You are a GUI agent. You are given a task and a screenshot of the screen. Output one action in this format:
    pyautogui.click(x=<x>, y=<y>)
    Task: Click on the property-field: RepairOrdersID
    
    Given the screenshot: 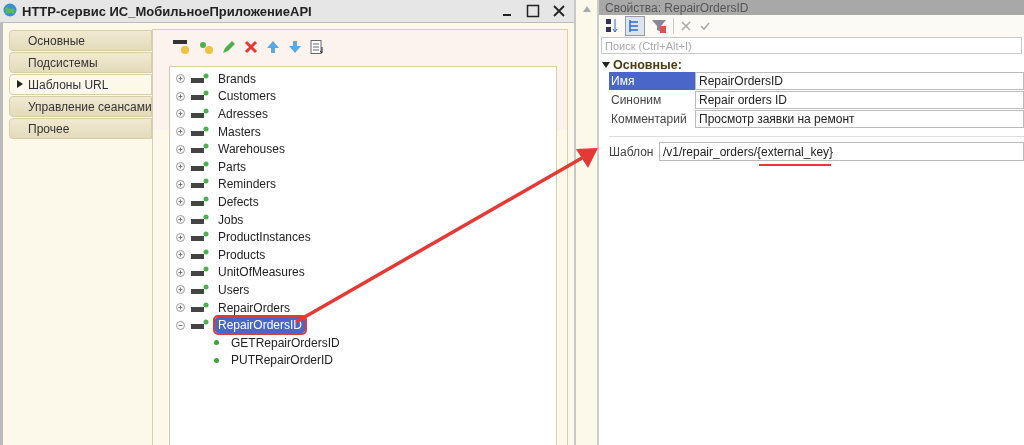 What is the action you would take?
    pyautogui.click(x=859, y=81)
    